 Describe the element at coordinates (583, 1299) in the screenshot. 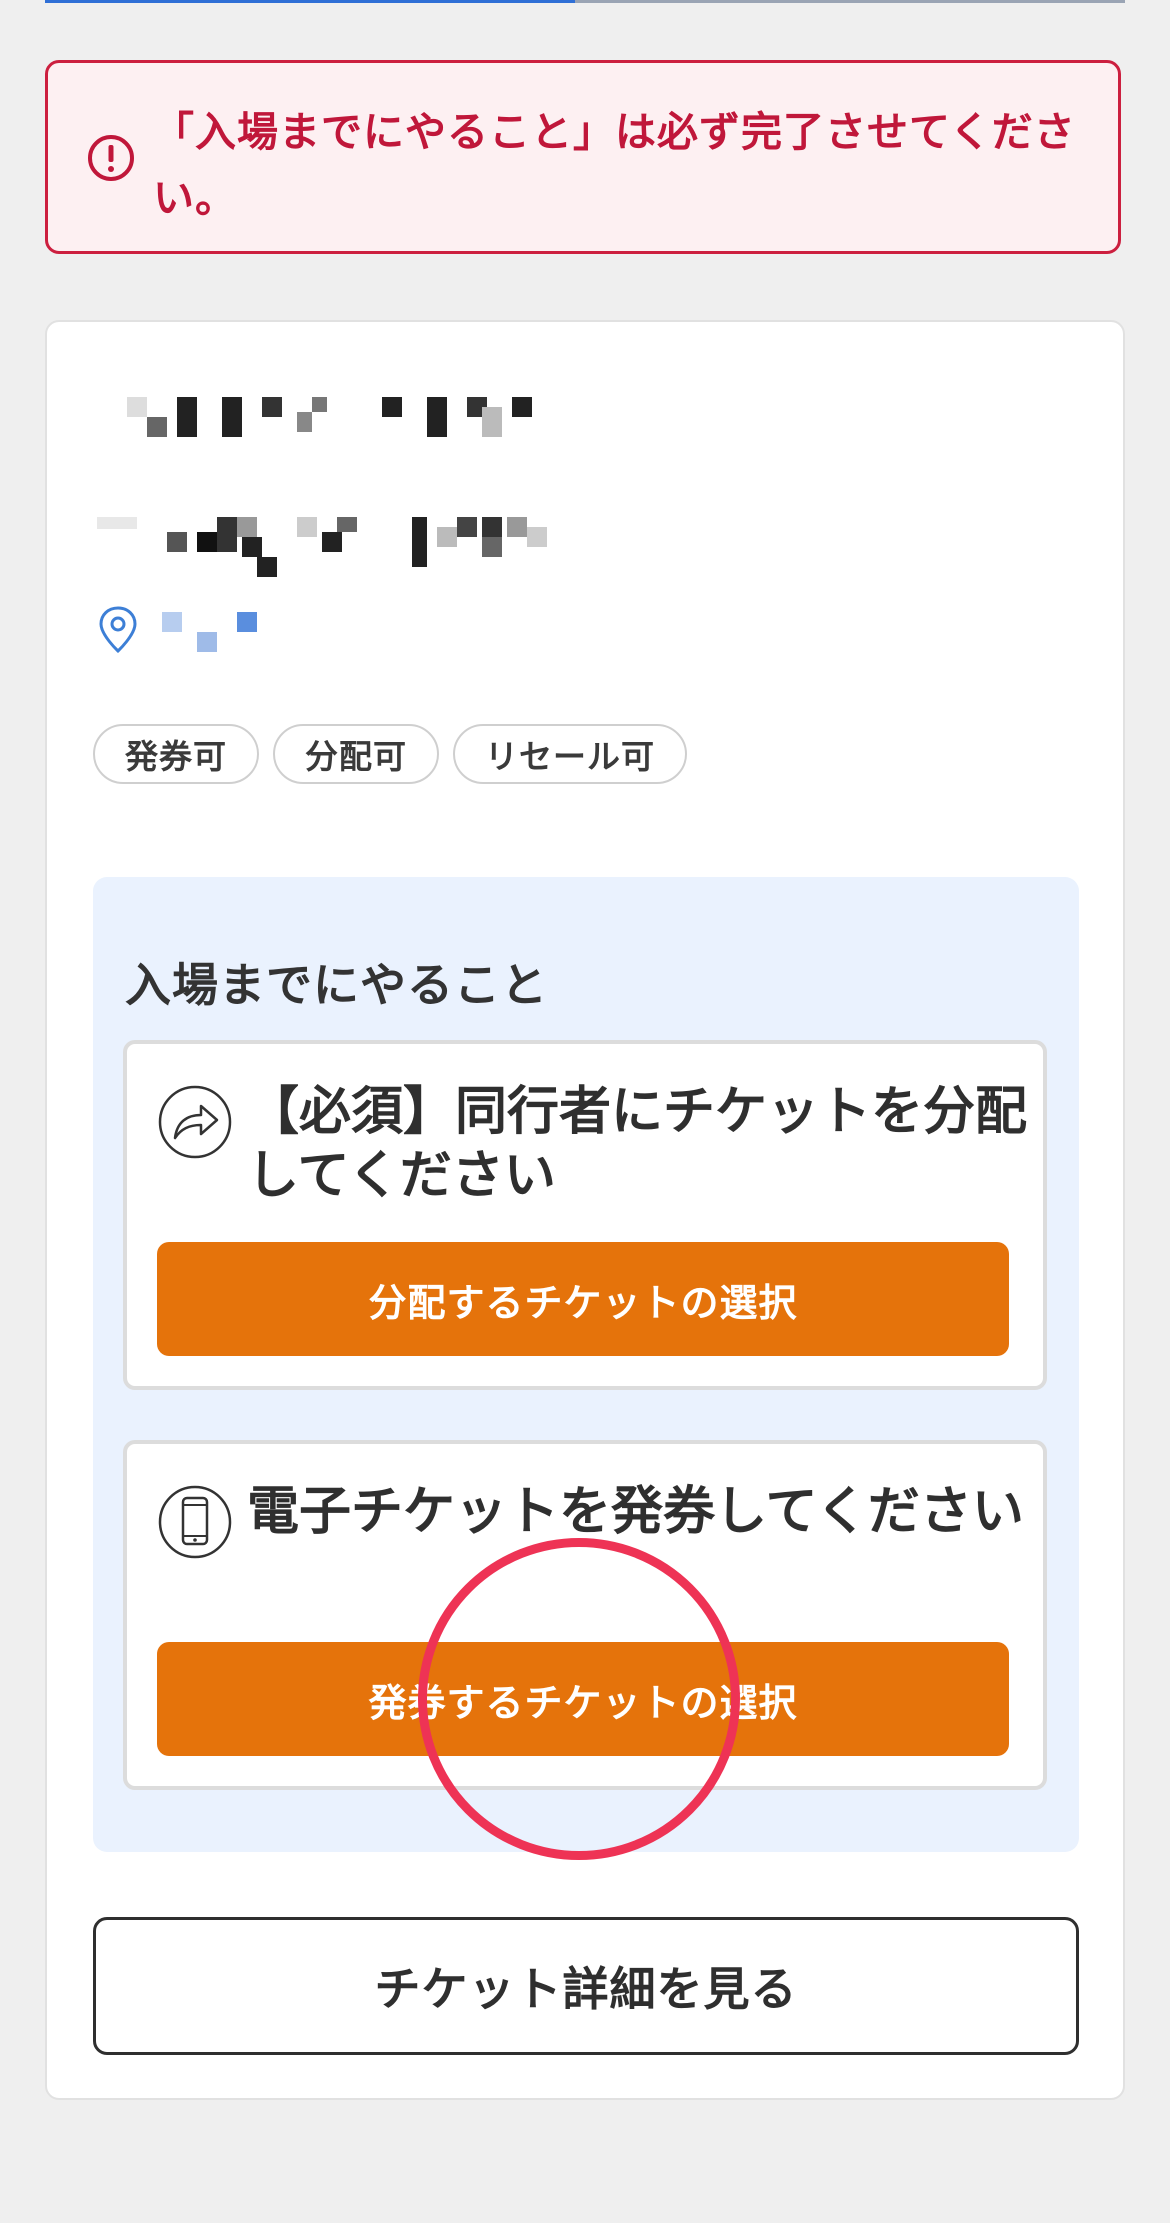

I see `select-distribute-ticket-button: 分配するチケットの選択` at that location.